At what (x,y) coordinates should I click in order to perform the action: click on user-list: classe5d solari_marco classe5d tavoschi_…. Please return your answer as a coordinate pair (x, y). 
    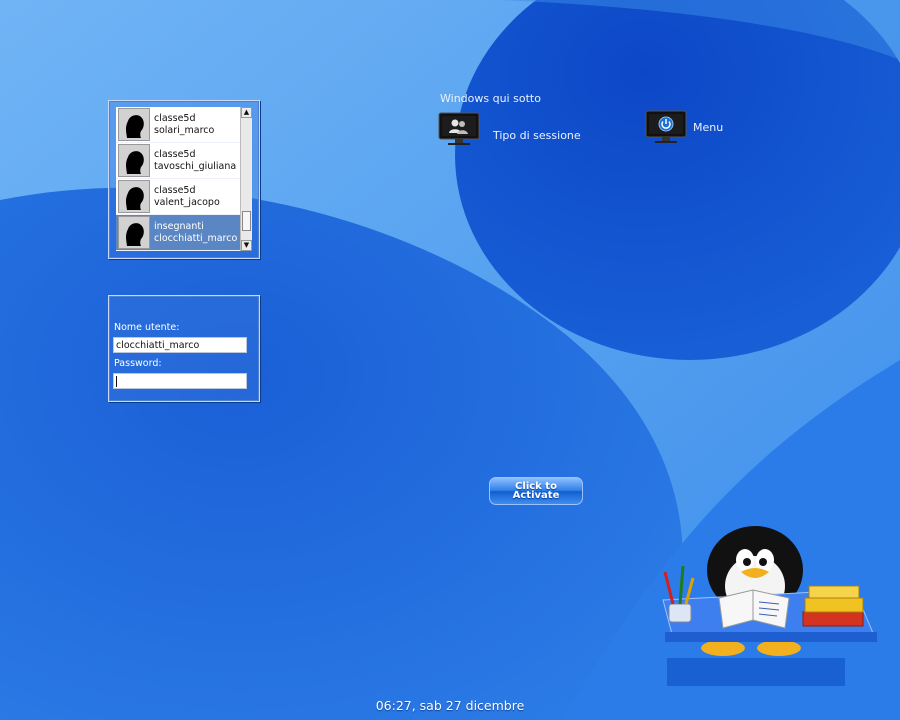
    Looking at the image, I should click on (178, 179).